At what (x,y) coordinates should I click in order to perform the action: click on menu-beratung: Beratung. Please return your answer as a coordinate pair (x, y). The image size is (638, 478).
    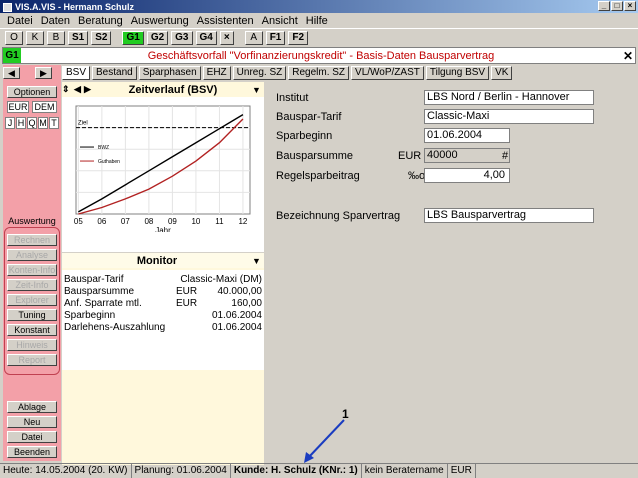
    Looking at the image, I should click on (100, 21).